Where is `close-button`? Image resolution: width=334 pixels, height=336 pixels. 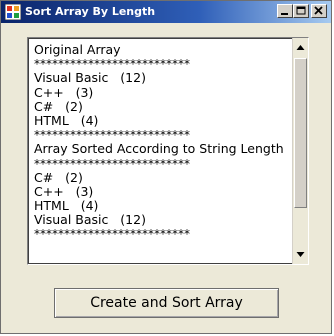 close-button is located at coordinates (319, 11).